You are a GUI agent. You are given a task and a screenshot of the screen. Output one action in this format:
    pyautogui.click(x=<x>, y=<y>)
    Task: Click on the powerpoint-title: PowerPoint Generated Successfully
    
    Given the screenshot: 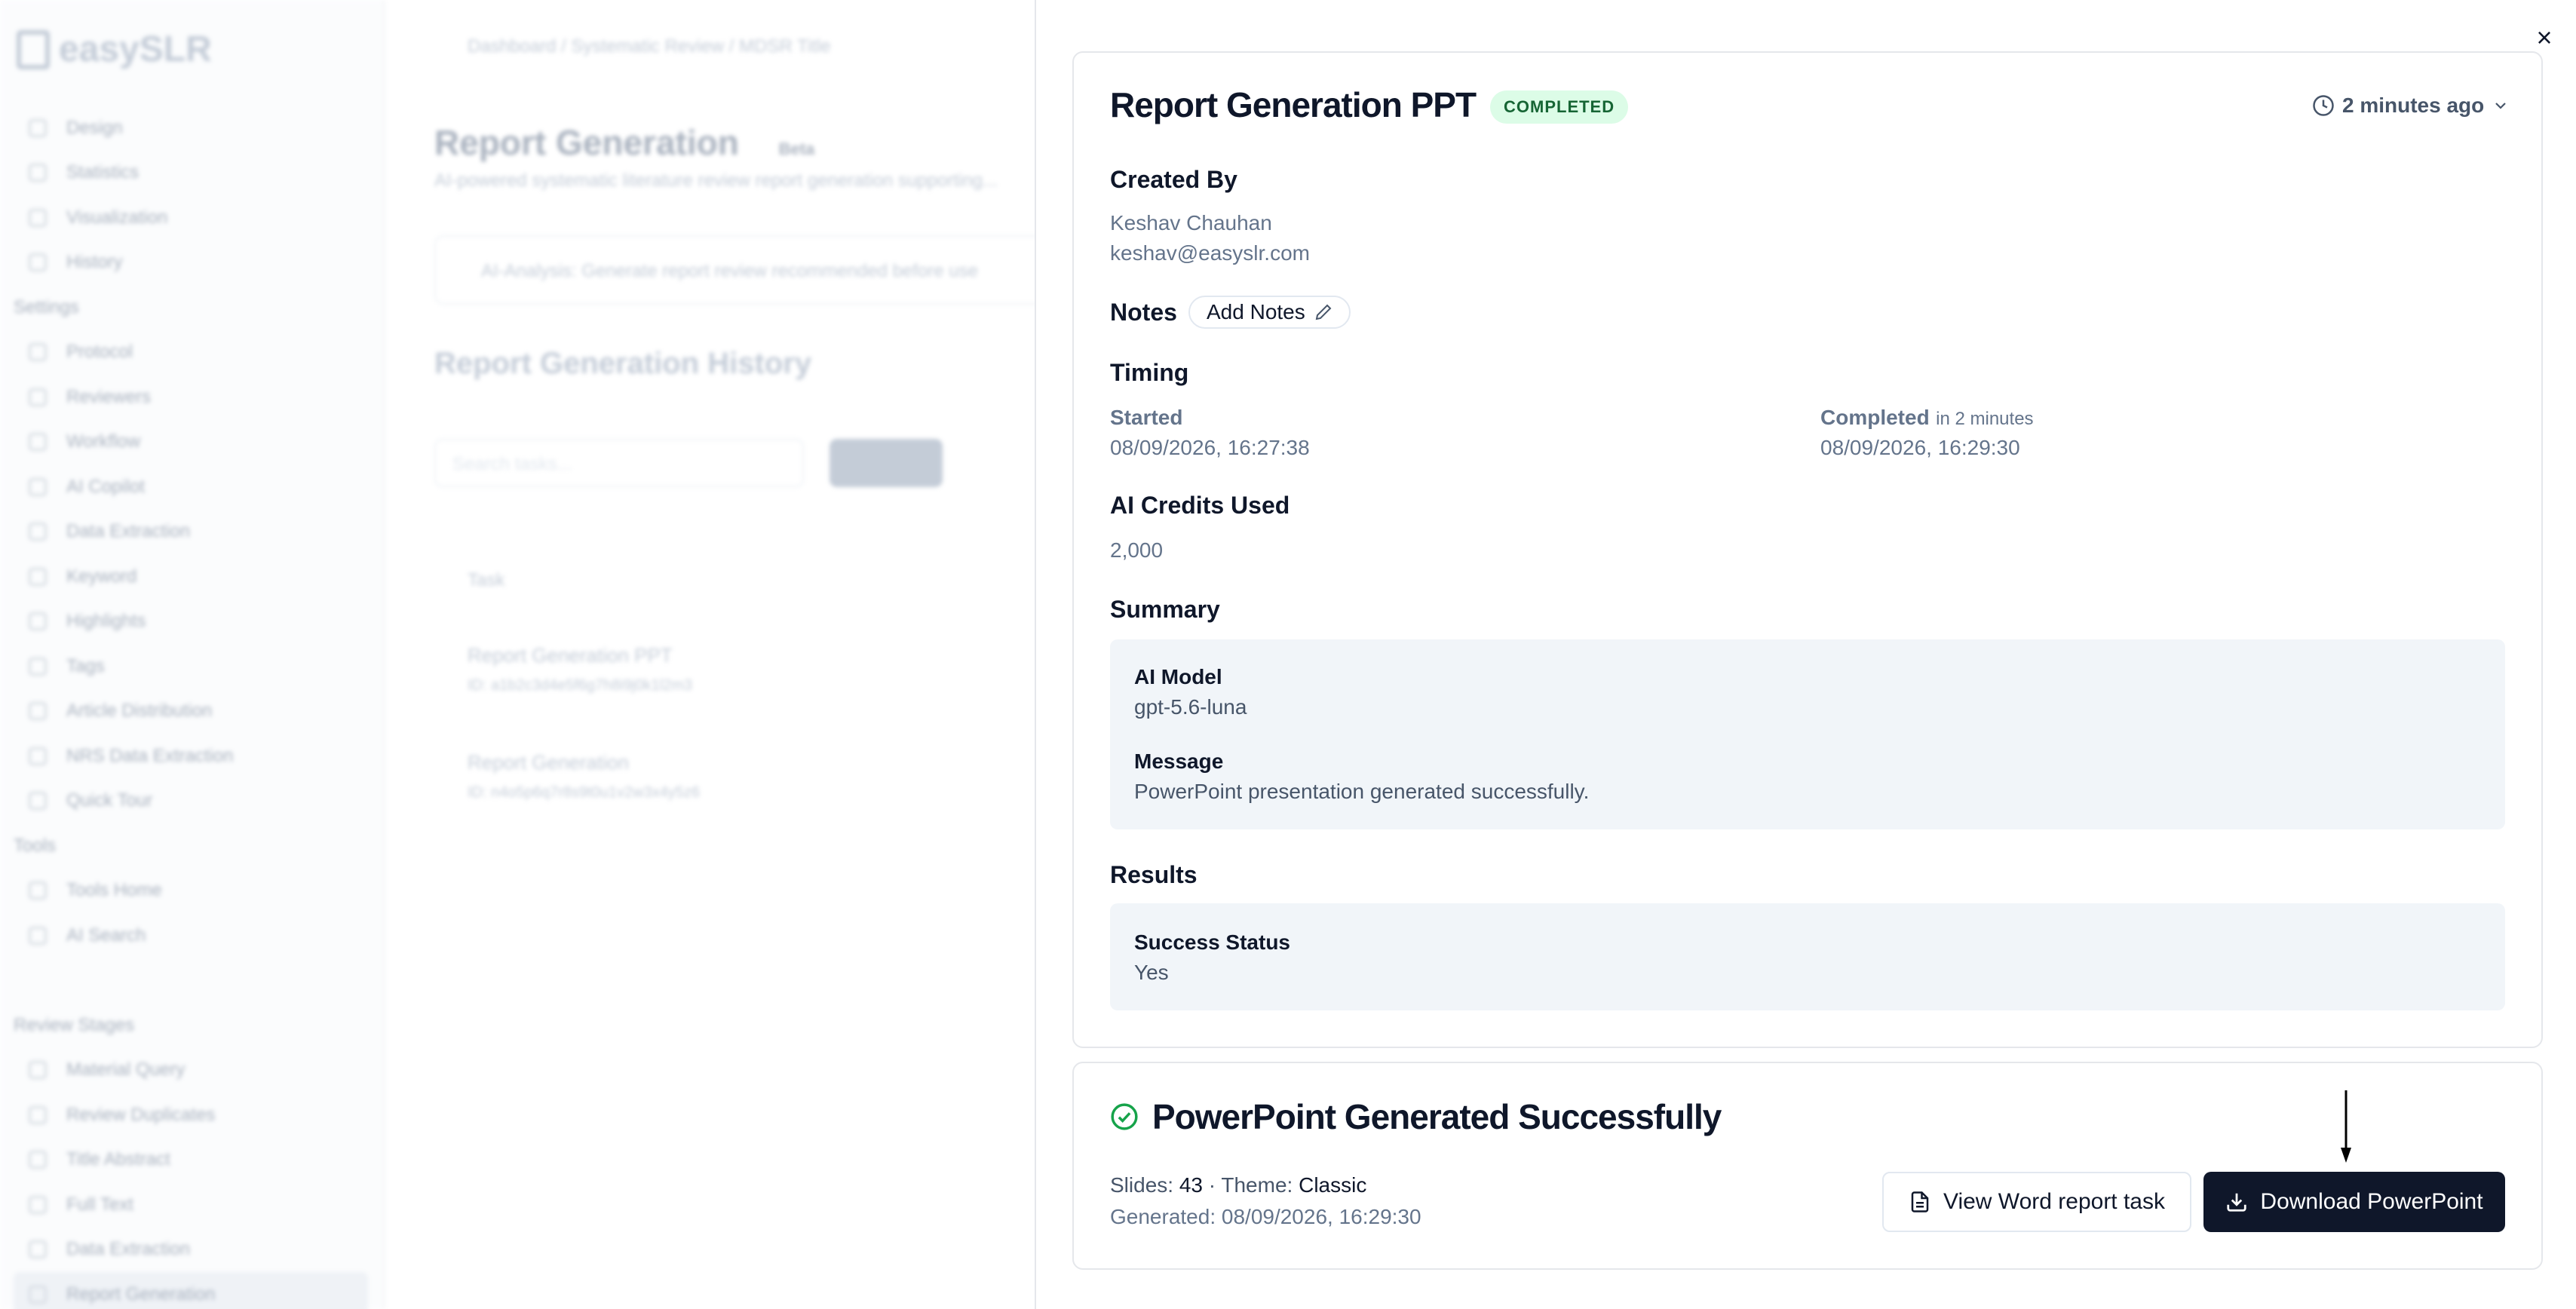 What is the action you would take?
    pyautogui.click(x=1437, y=1116)
    